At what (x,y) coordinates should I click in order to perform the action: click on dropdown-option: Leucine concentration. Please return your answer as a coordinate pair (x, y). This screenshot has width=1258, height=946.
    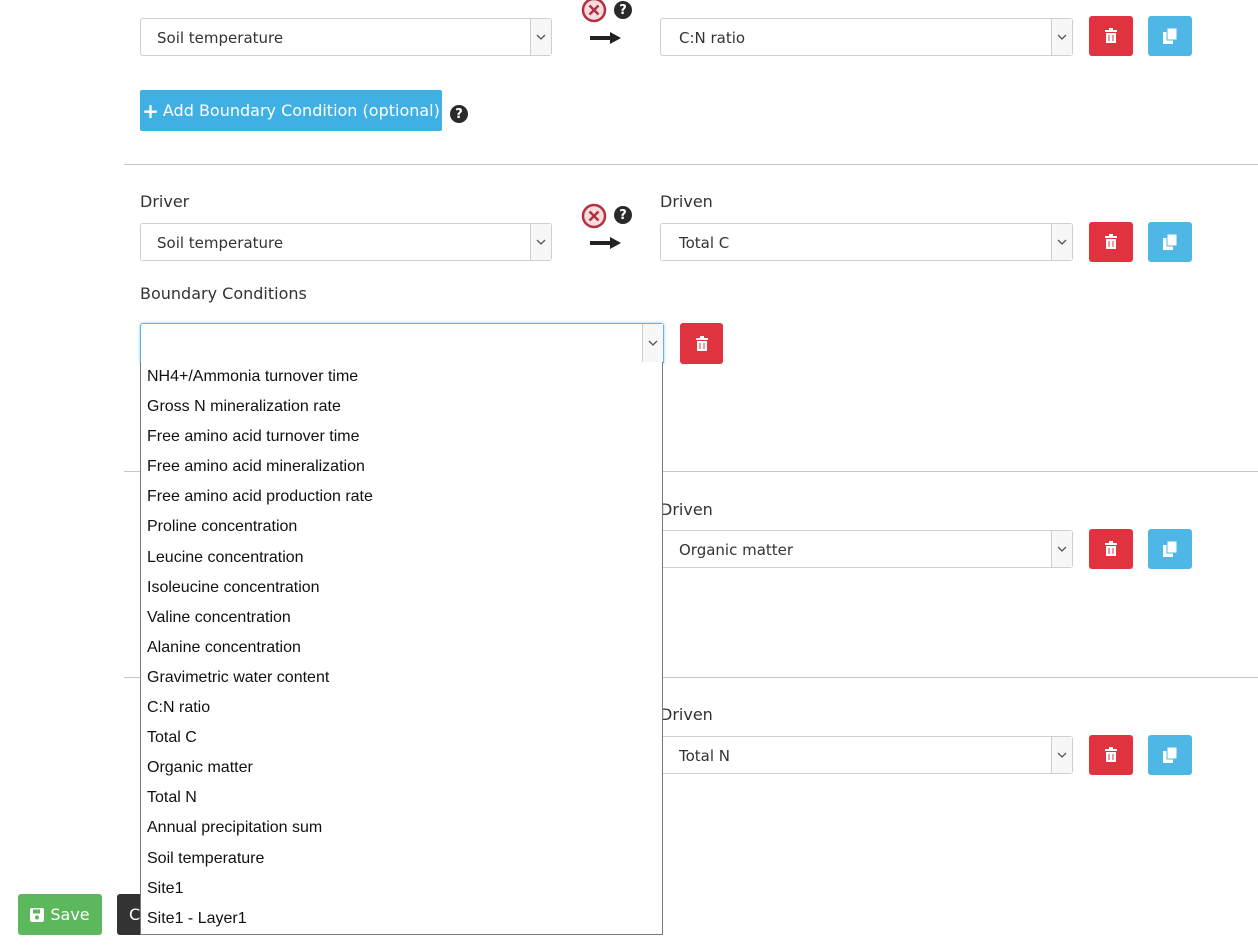
    Looking at the image, I should click on (401, 558).